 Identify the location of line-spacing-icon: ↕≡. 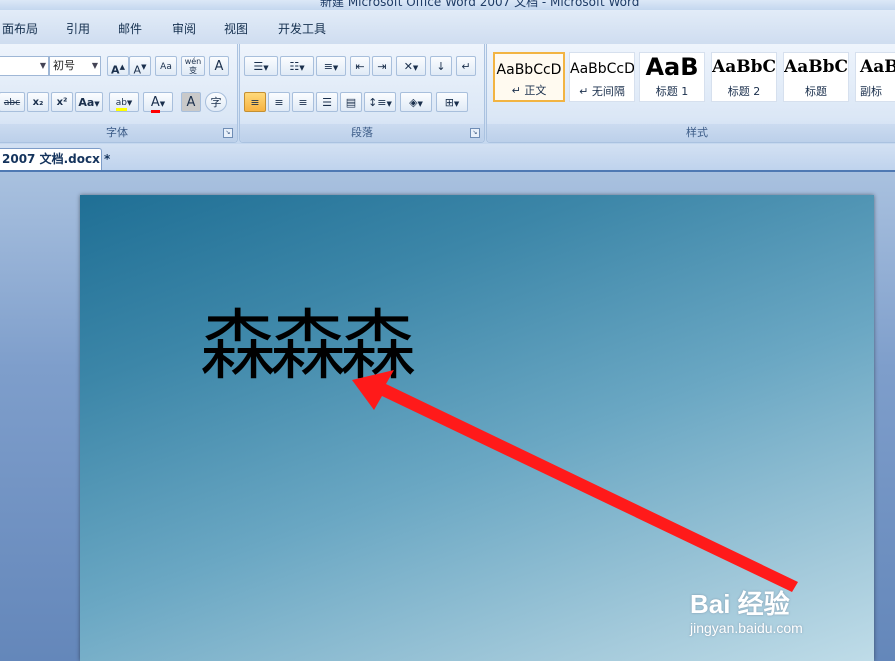
(377, 102).